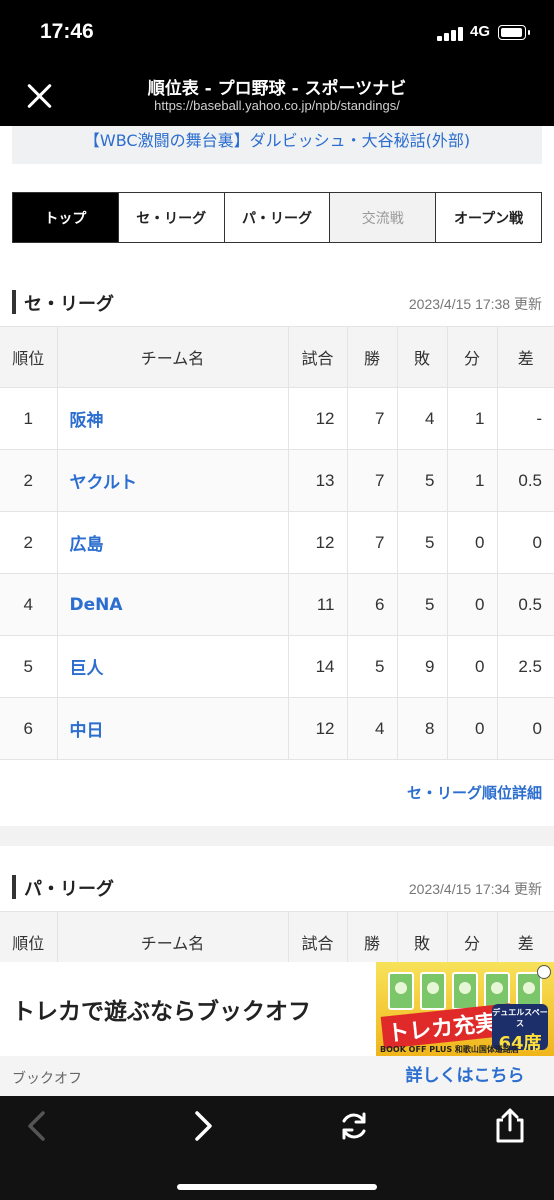 The width and height of the screenshot is (554, 1200). I want to click on signal-icon, so click(451, 34).